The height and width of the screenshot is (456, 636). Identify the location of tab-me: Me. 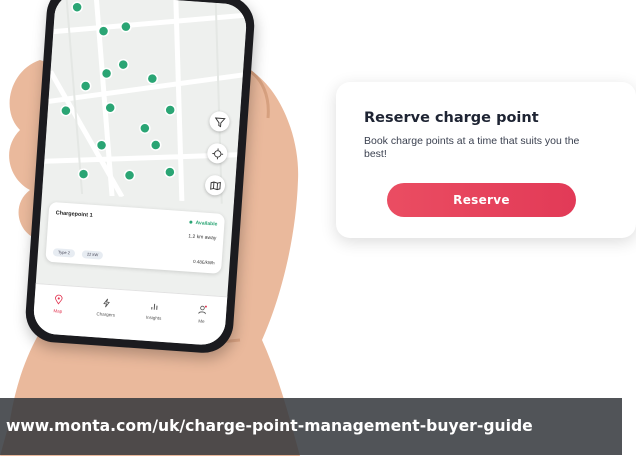
(201, 324).